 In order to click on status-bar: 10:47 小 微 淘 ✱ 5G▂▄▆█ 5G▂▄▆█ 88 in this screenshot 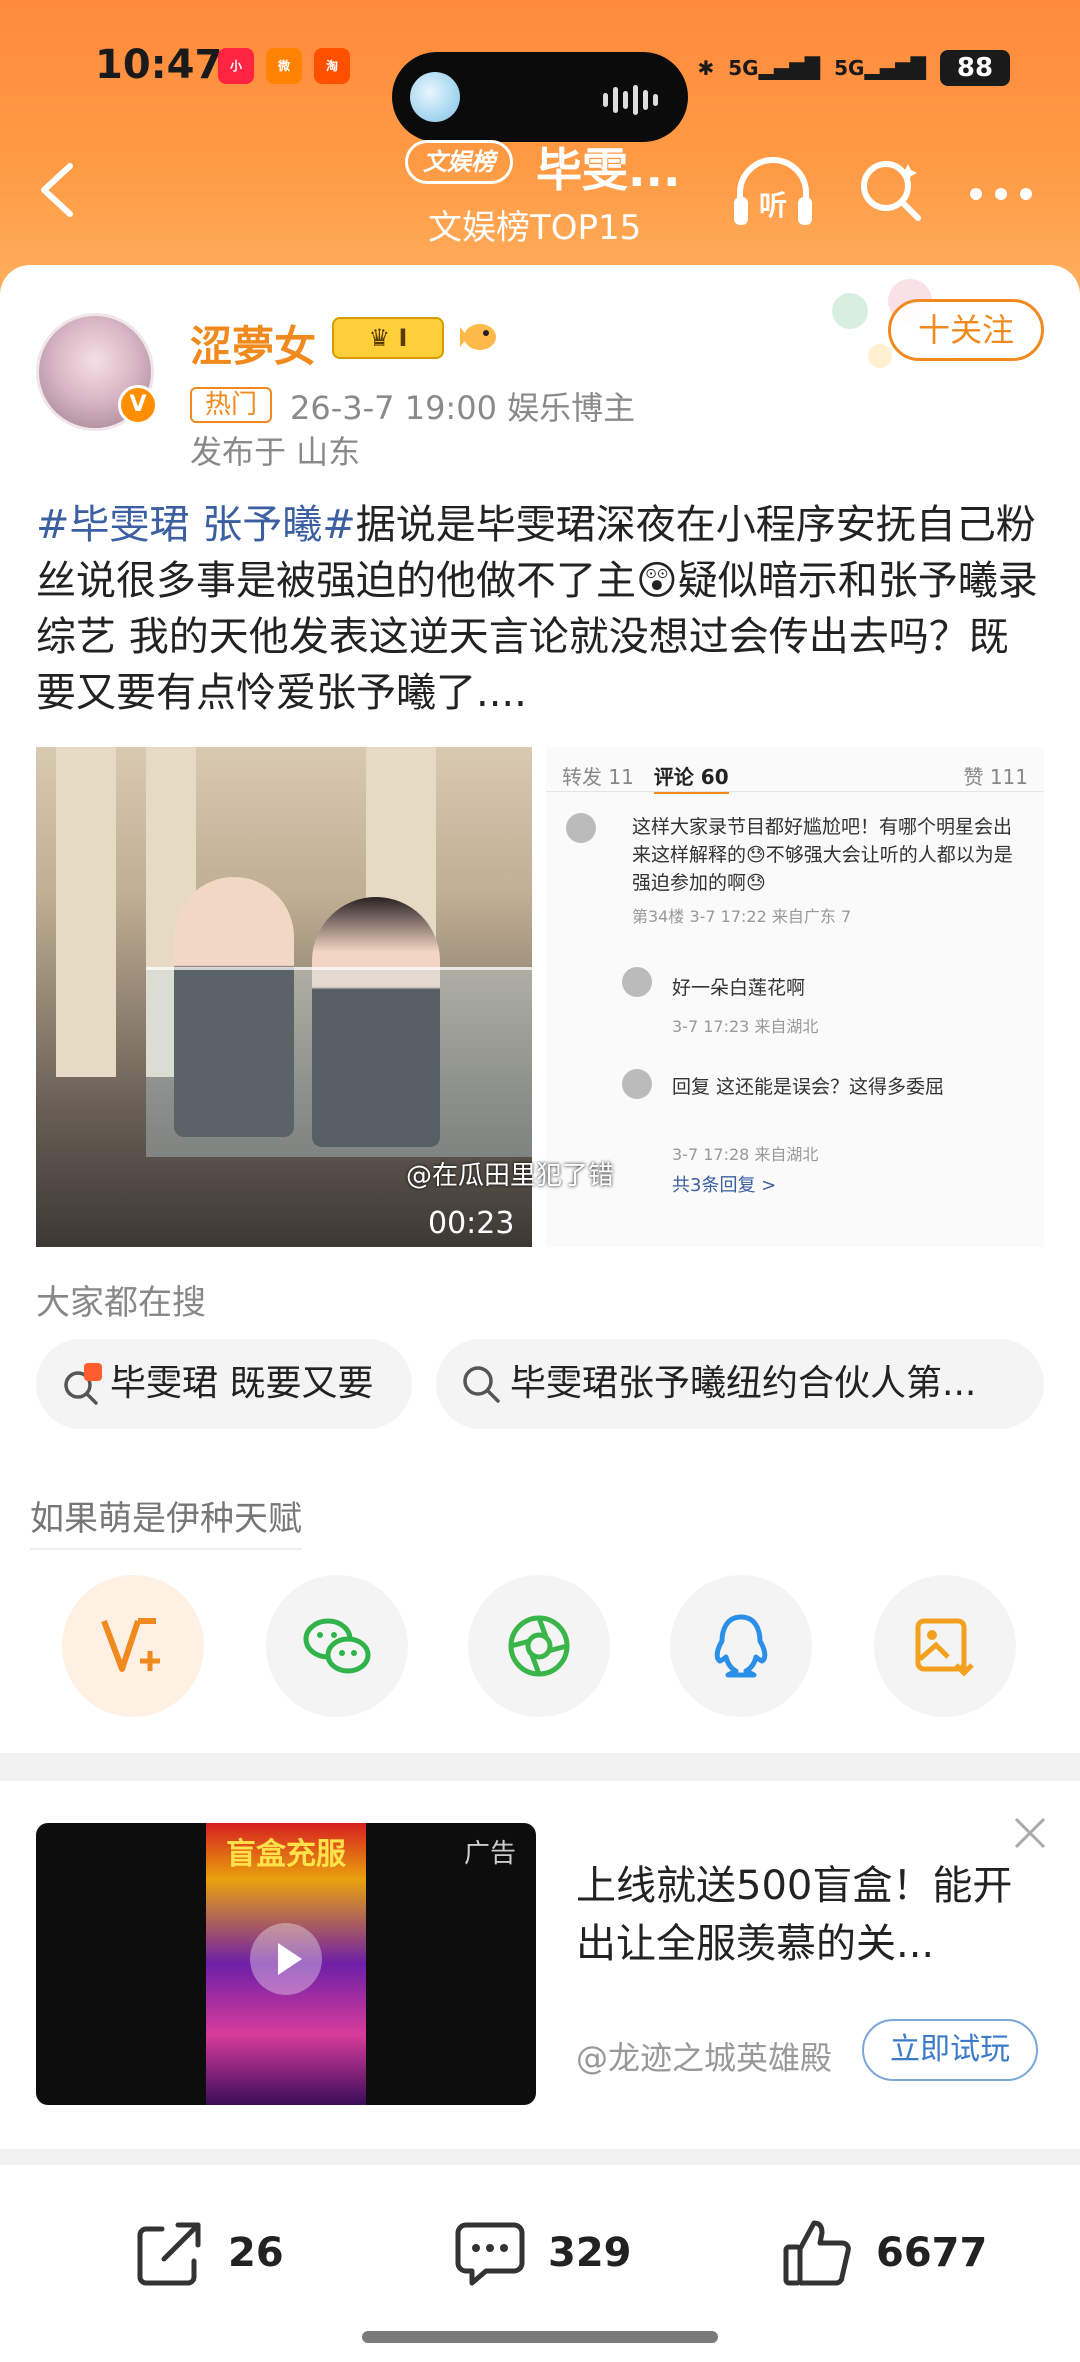, I will do `click(540, 86)`.